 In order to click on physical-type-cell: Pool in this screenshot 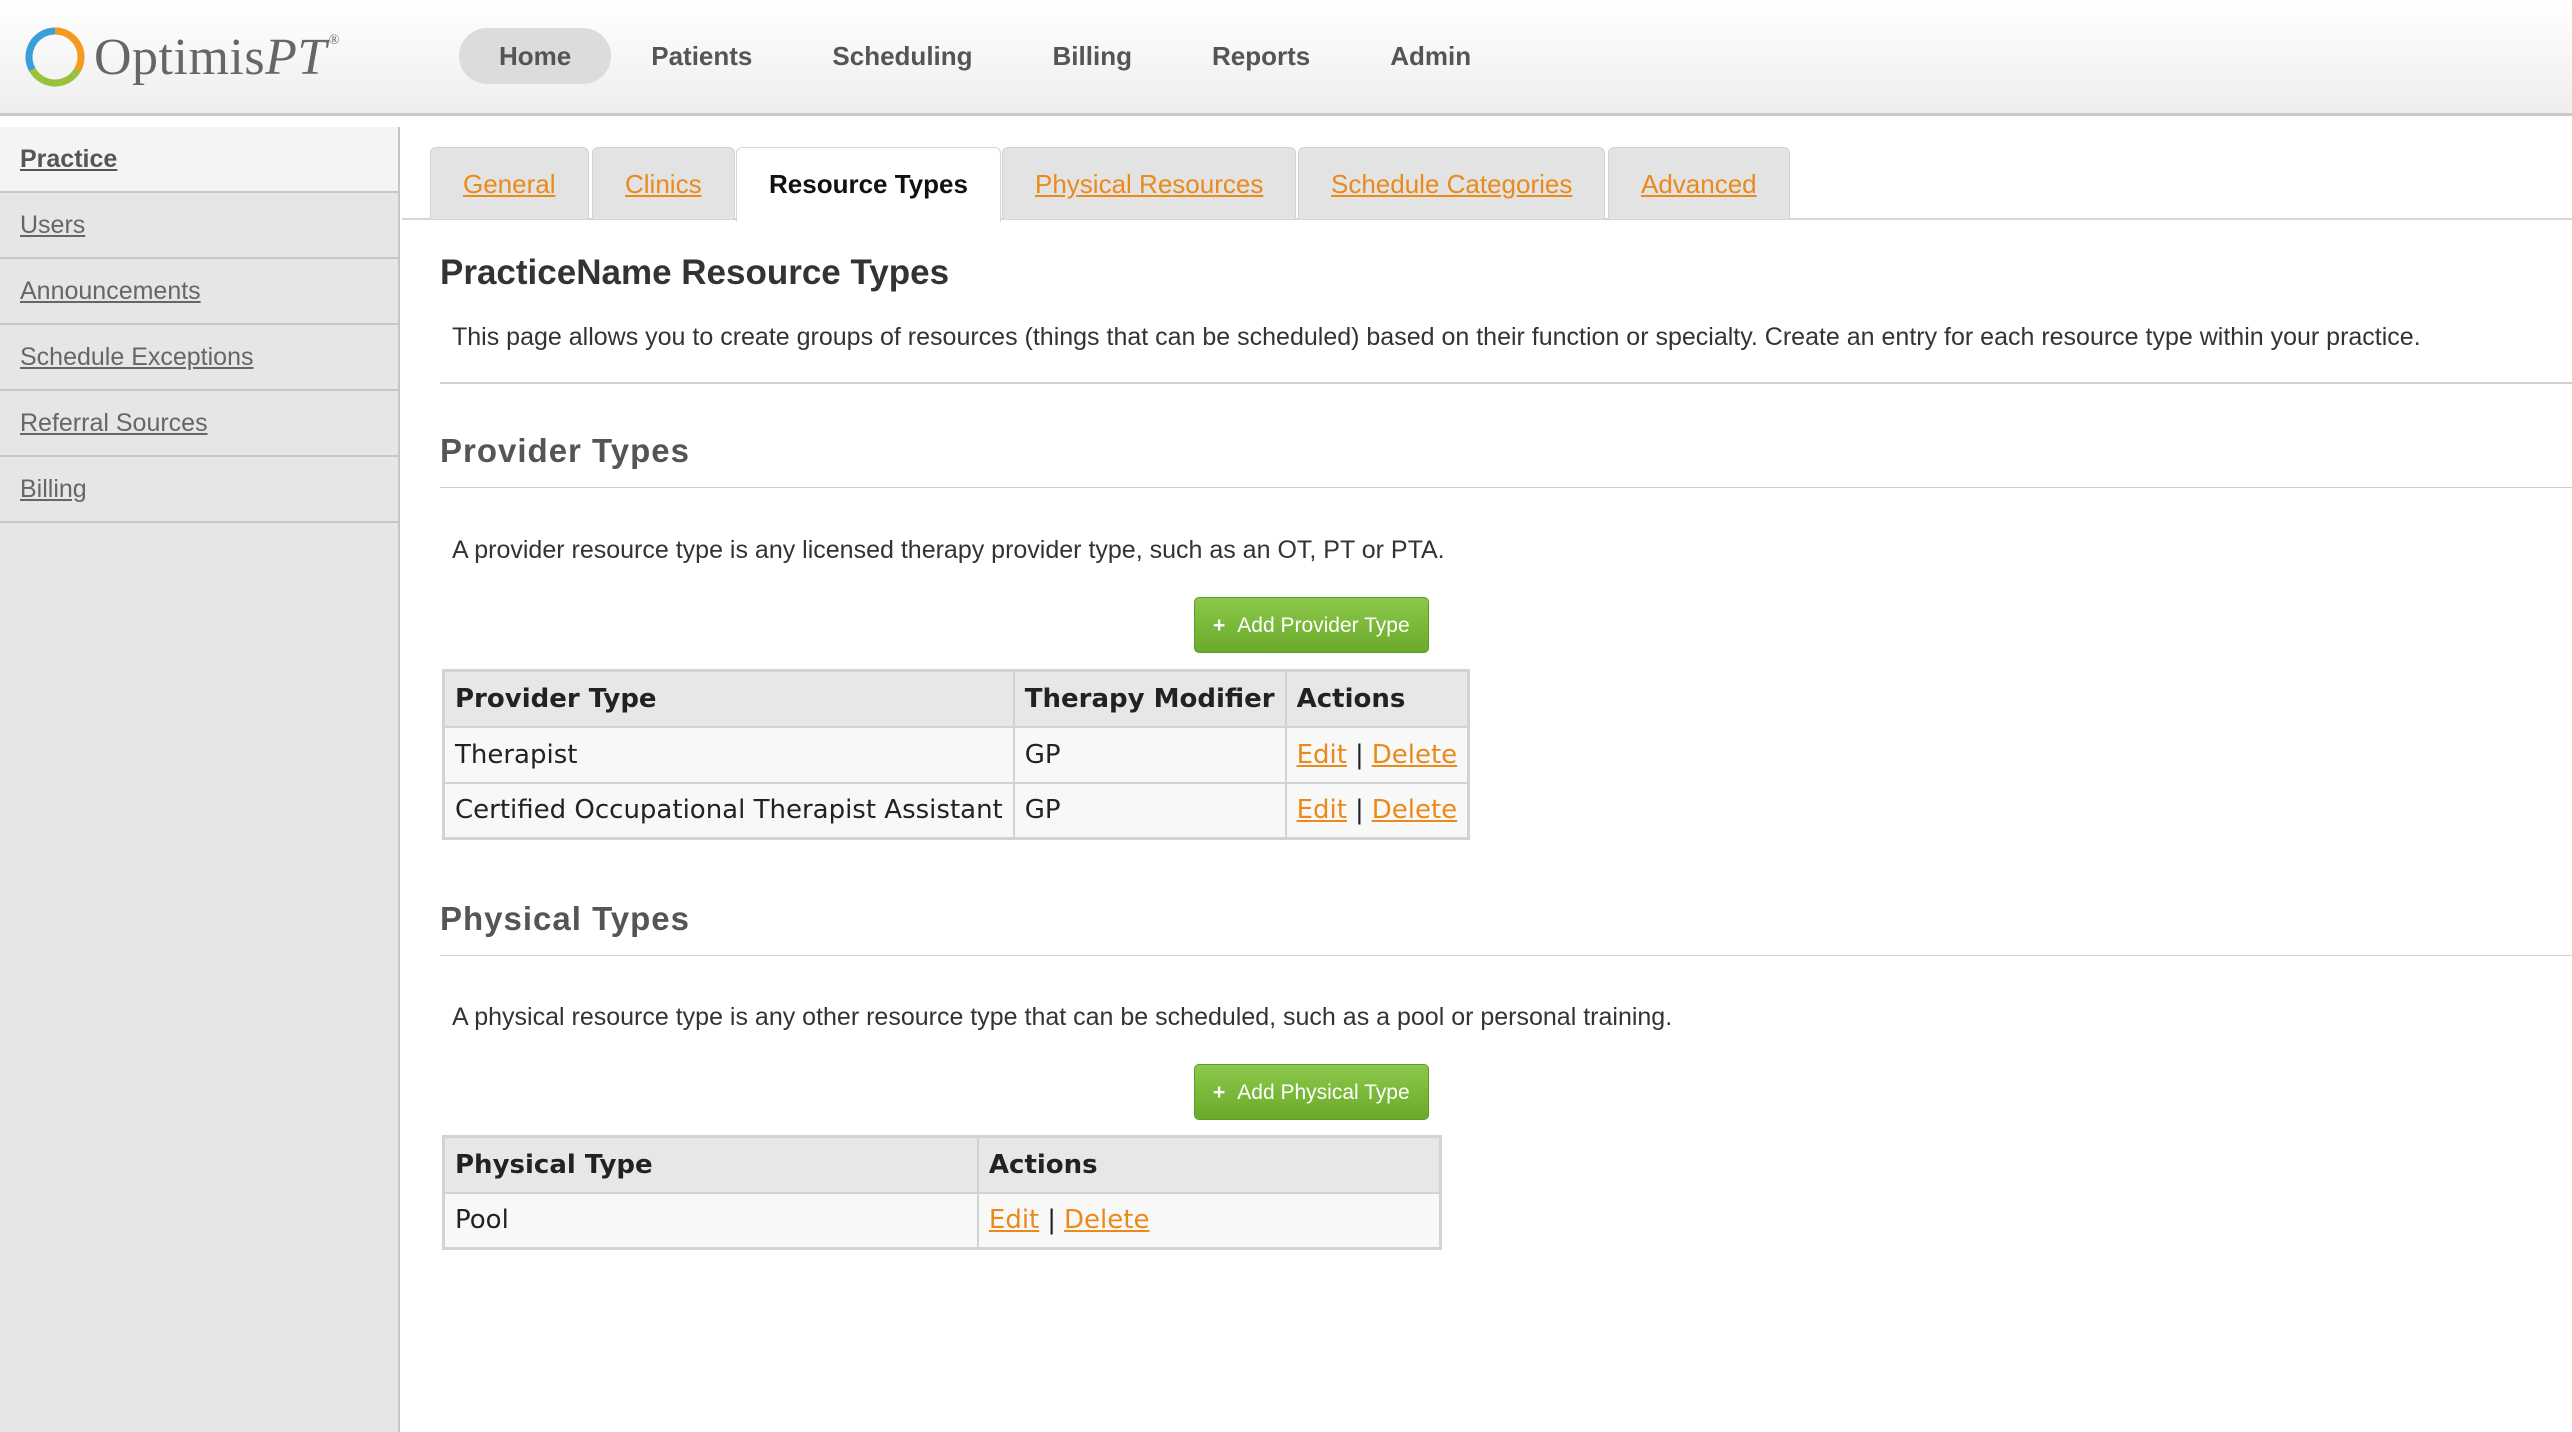, I will do `click(710, 1220)`.